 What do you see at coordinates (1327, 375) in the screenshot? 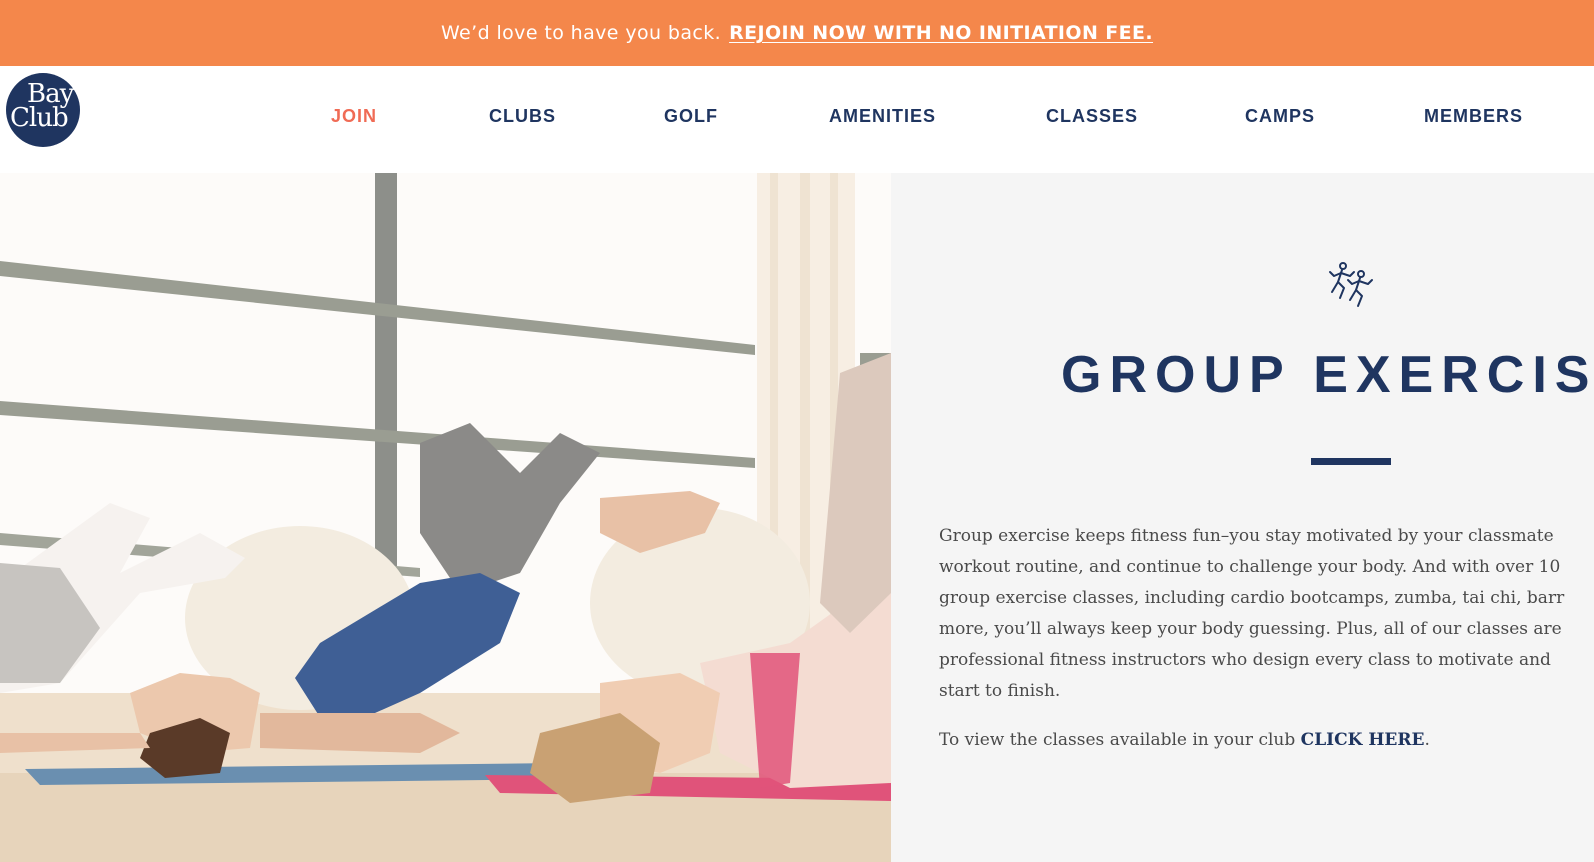
I see `page-title: GROUP EXERCIS` at bounding box center [1327, 375].